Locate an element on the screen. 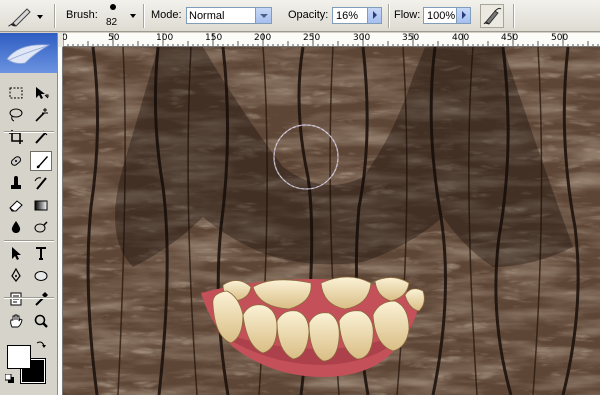 Image resolution: width=600 pixels, height=395 pixels. eyedropper-tool is located at coordinates (41, 299).